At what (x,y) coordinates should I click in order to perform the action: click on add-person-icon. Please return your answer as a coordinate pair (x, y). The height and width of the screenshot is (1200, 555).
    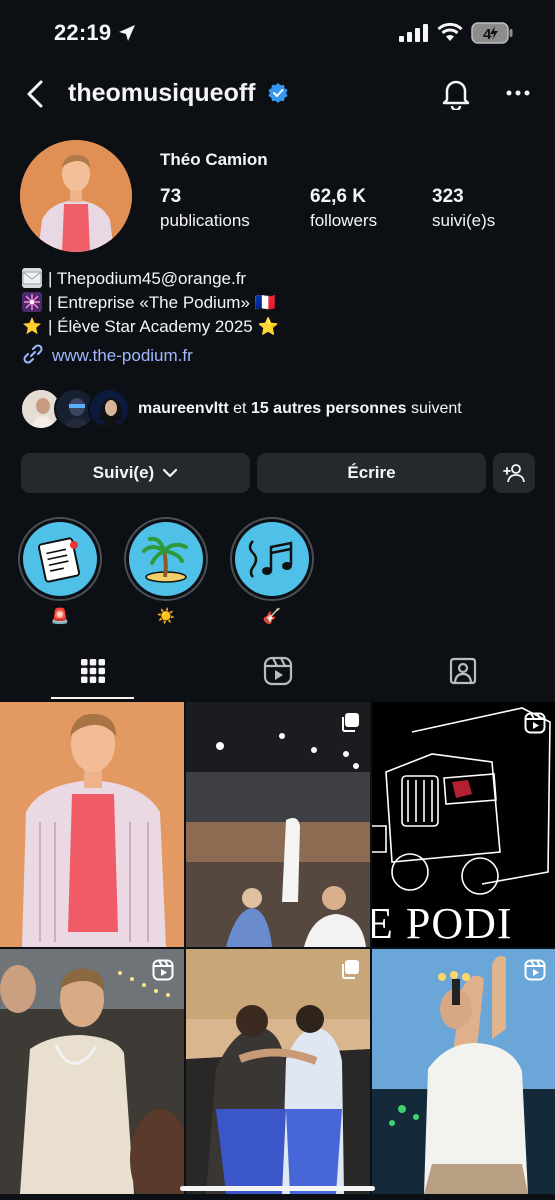
    Looking at the image, I should click on (514, 473).